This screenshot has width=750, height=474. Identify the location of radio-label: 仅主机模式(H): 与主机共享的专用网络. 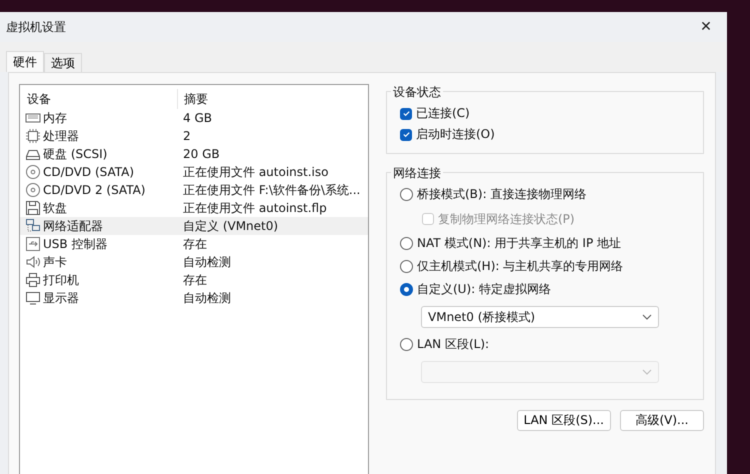
(520, 266).